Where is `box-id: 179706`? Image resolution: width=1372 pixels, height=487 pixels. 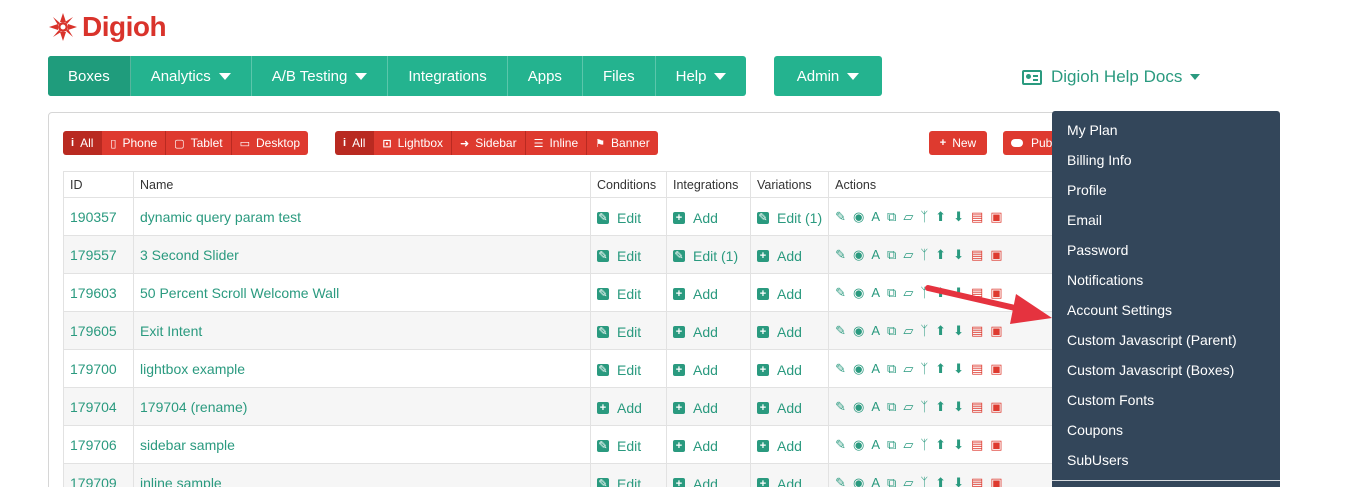
box-id: 179706 is located at coordinates (98, 444).